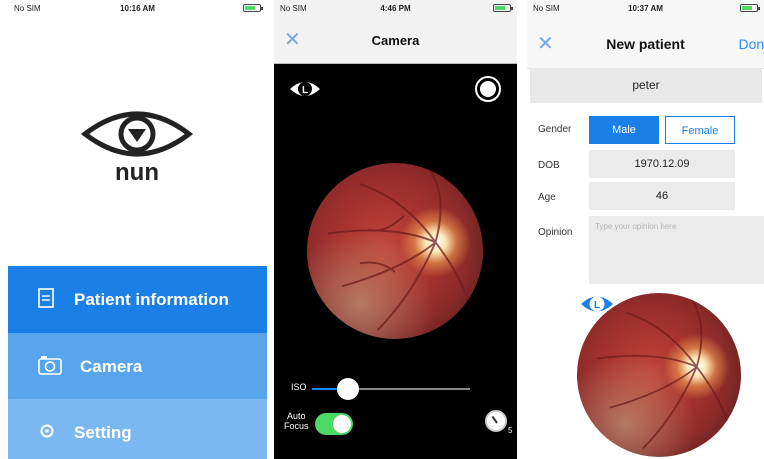  What do you see at coordinates (395, 251) in the screenshot?
I see `fundus-preview` at bounding box center [395, 251].